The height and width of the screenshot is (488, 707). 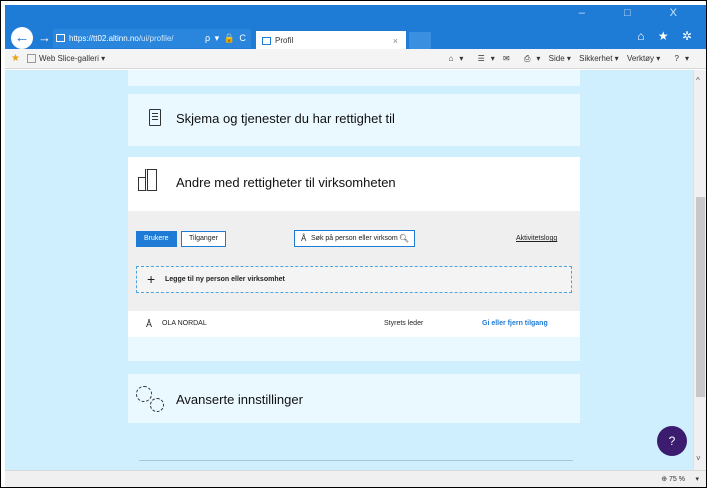 I want to click on web-slice-label: Web Slice-galleri ▾, so click(x=72, y=58).